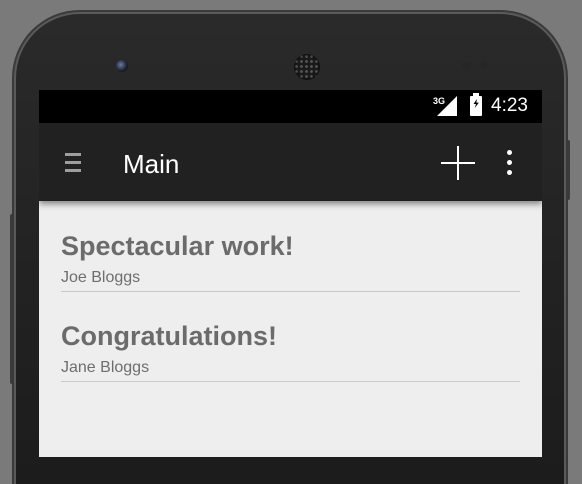  What do you see at coordinates (177, 246) in the screenshot?
I see `list-item-title: Spectacular work!` at bounding box center [177, 246].